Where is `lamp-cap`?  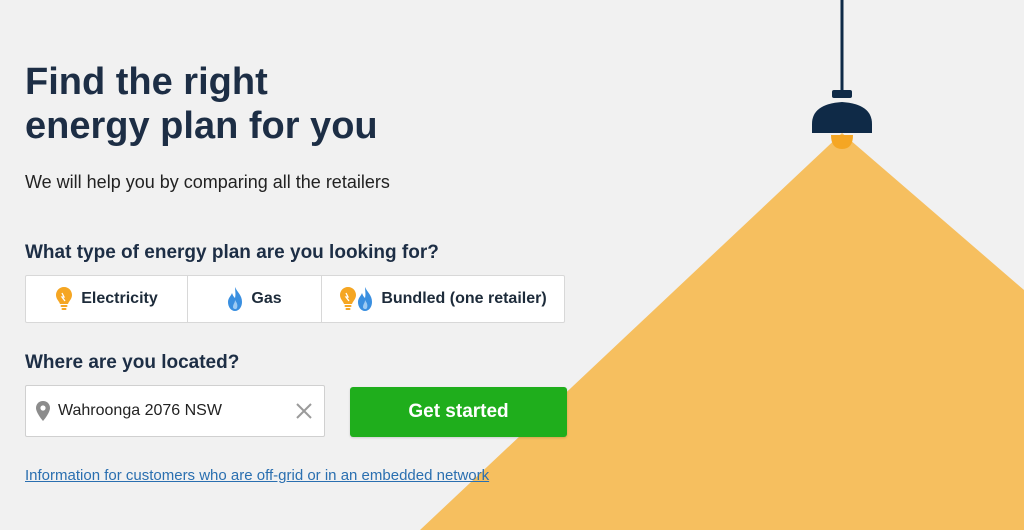
lamp-cap is located at coordinates (842, 94).